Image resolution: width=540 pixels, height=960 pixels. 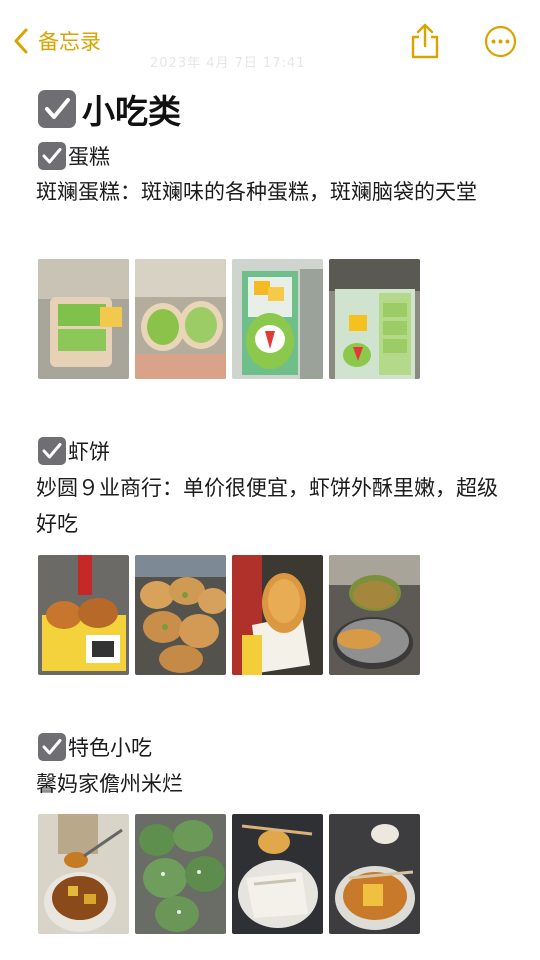 I want to click on note-date: 2023年 4月 7日 17:41, so click(x=228, y=63).